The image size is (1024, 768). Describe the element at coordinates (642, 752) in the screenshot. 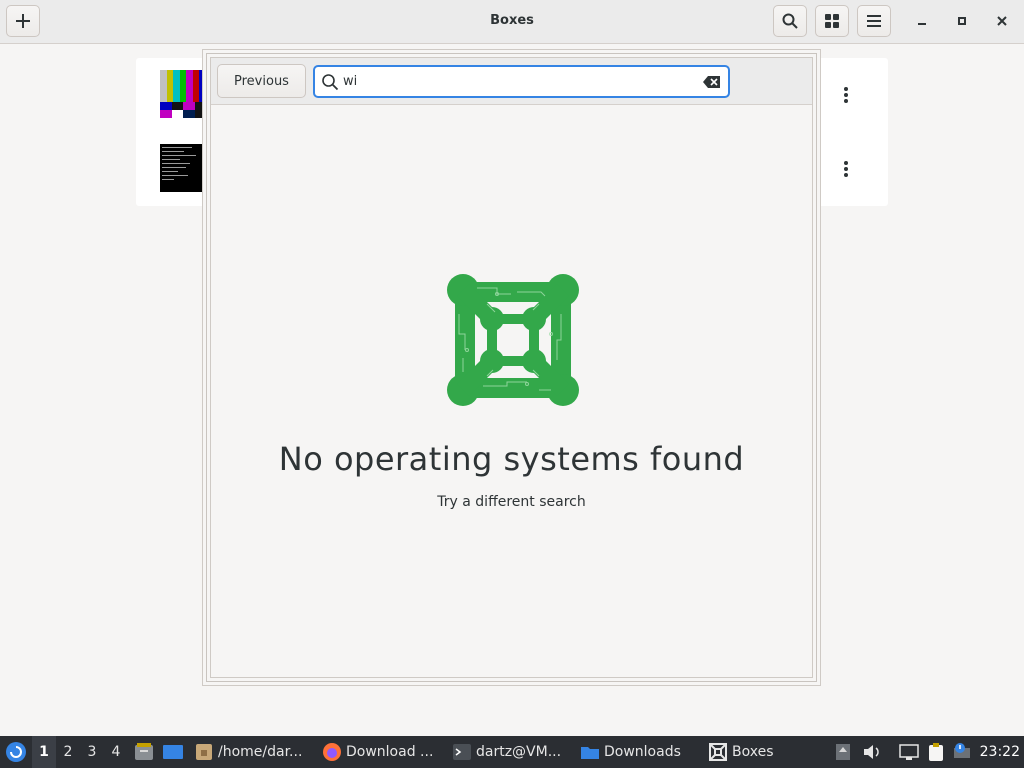

I see `task-label: Downloads` at that location.